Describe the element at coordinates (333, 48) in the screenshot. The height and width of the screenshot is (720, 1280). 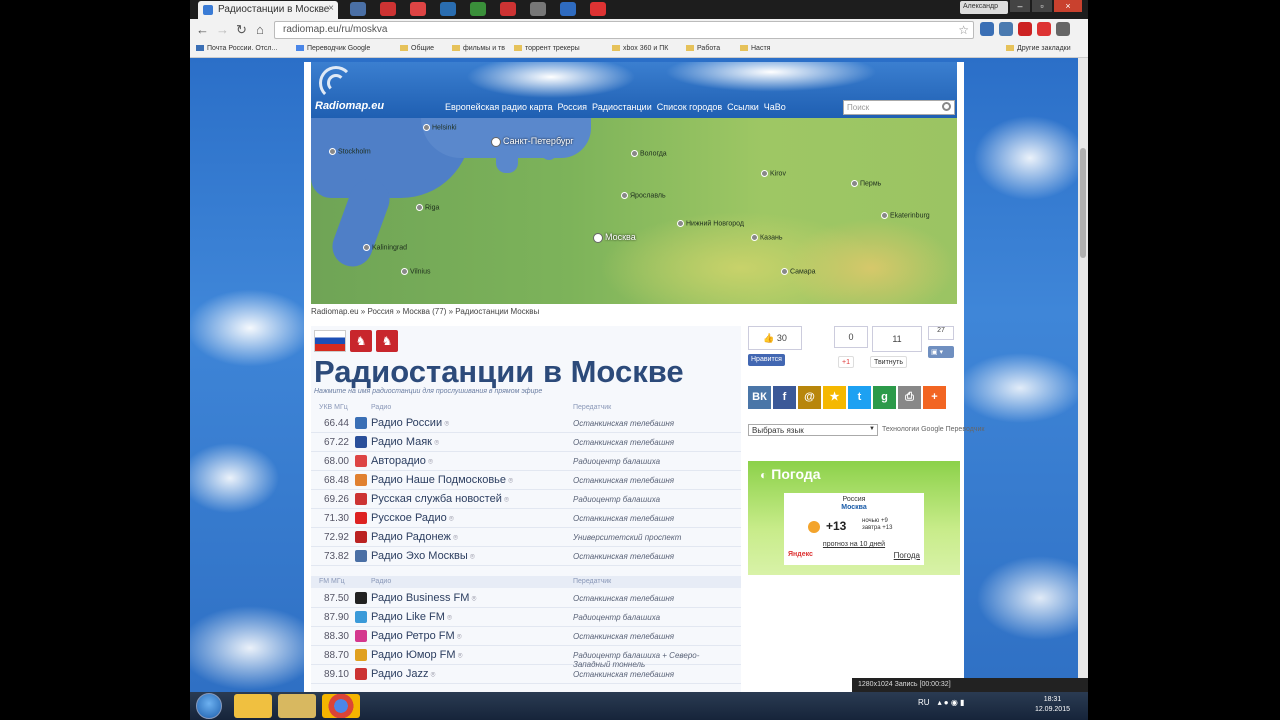
I see `bookmark-item: Переводчик Google` at that location.